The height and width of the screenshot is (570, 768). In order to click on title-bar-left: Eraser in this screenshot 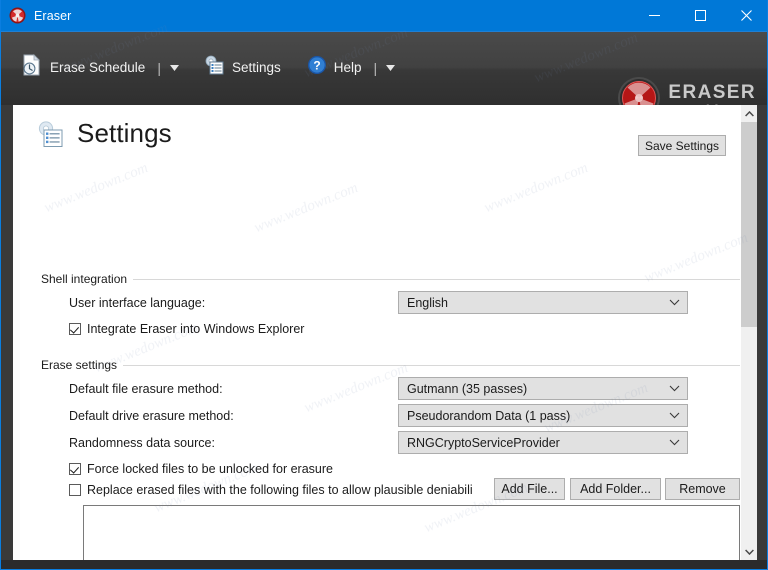, I will do `click(36, 15)`.